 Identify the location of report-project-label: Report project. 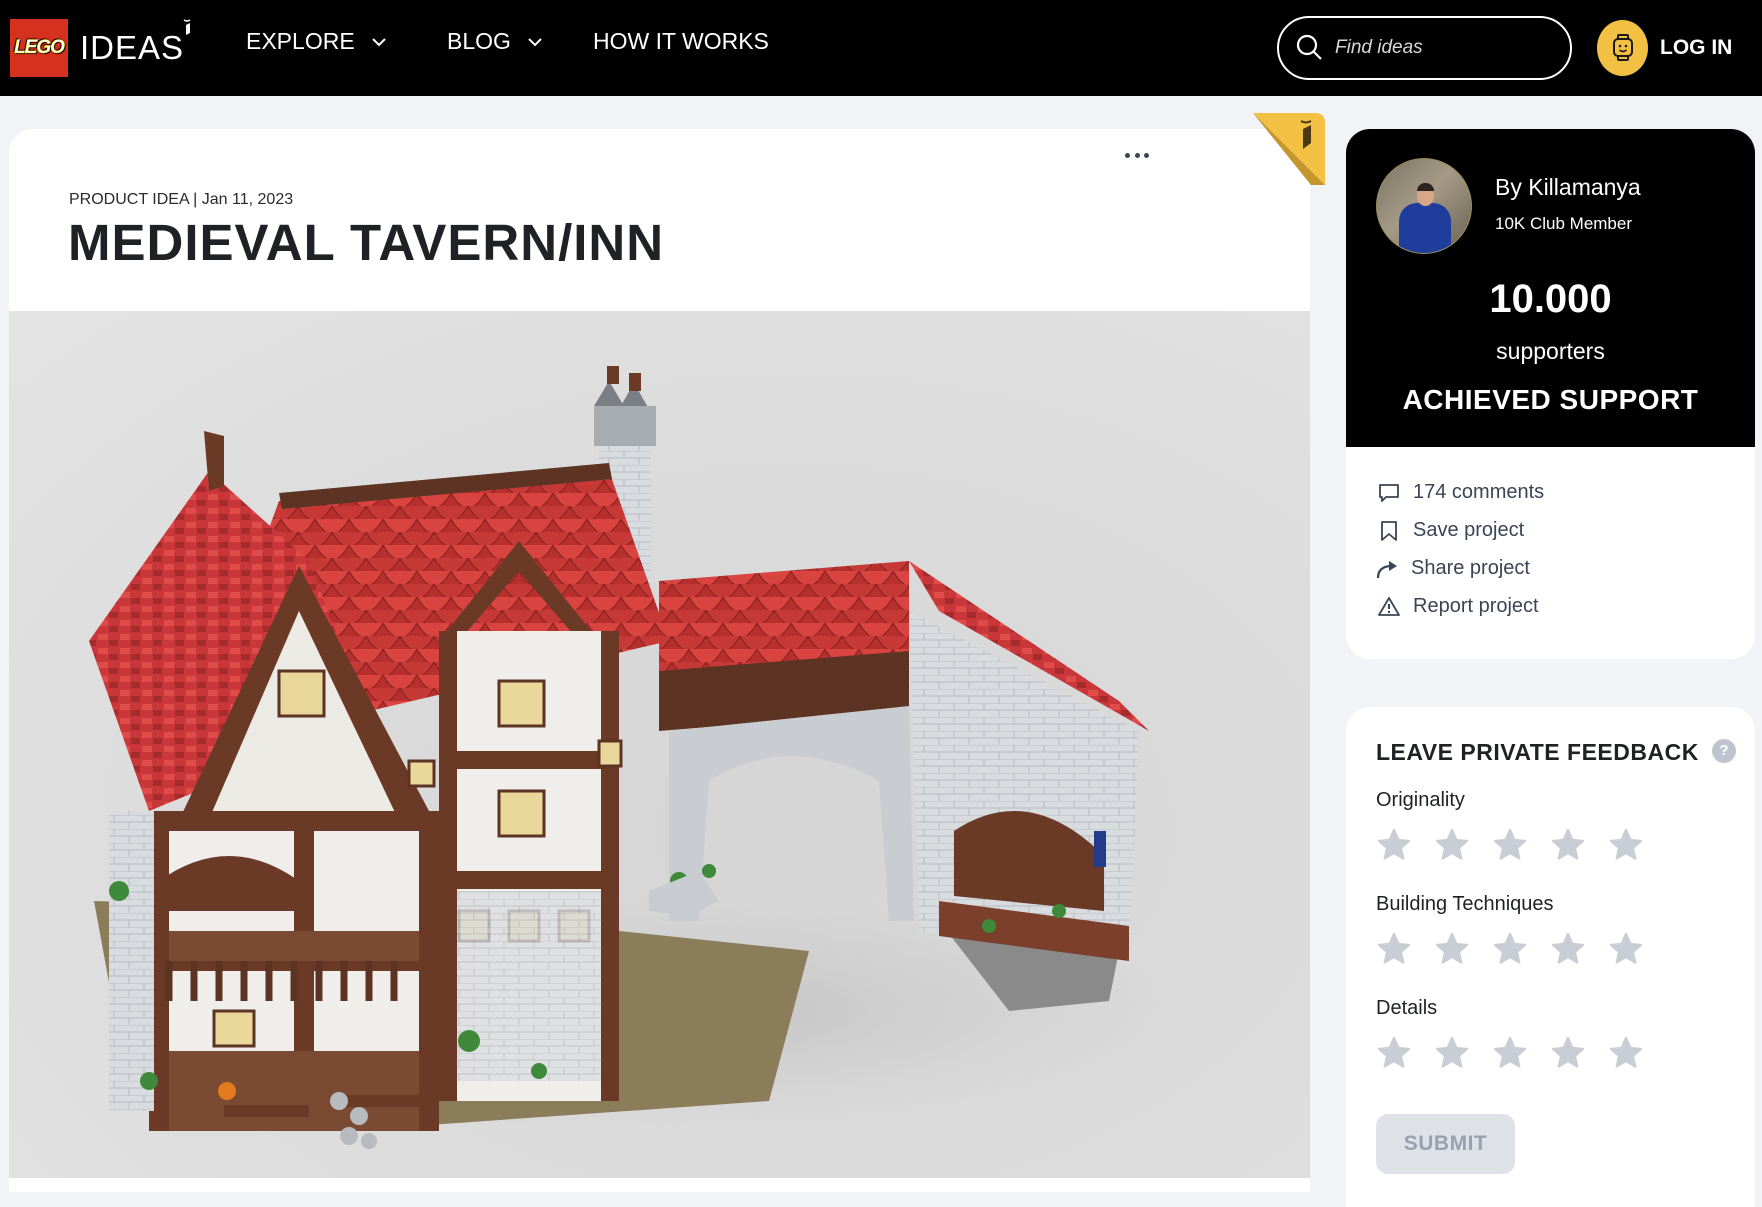
(1476, 606).